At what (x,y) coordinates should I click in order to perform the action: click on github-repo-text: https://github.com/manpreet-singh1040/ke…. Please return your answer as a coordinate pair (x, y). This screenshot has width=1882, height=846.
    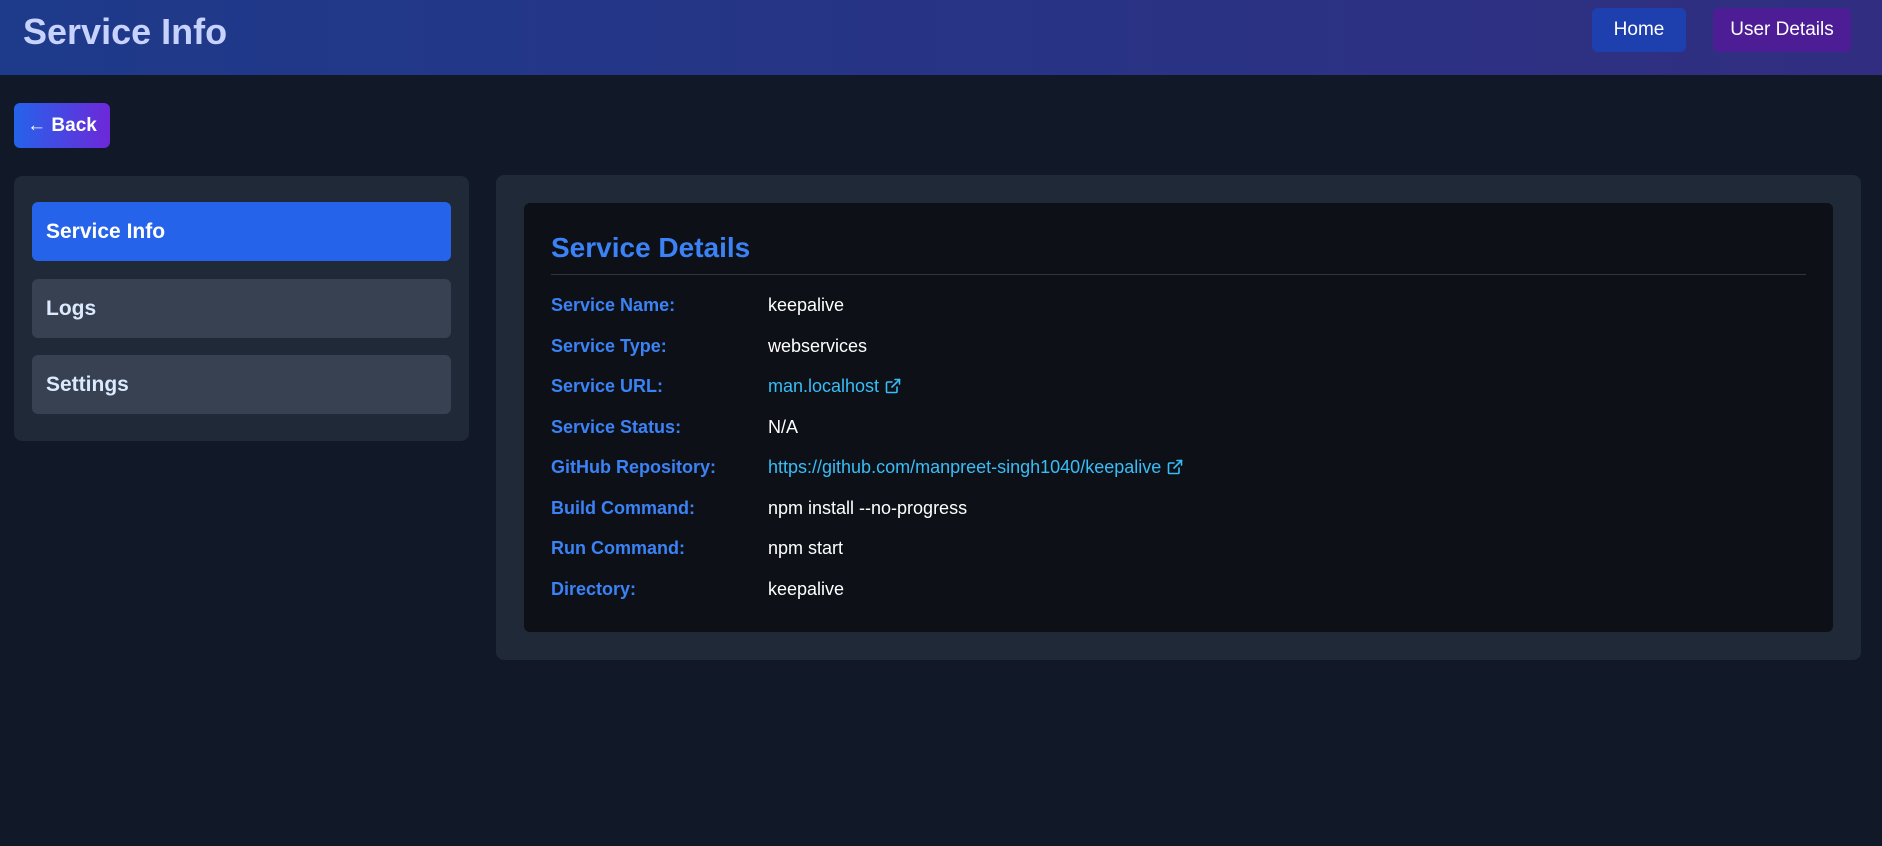
    Looking at the image, I should click on (964, 467).